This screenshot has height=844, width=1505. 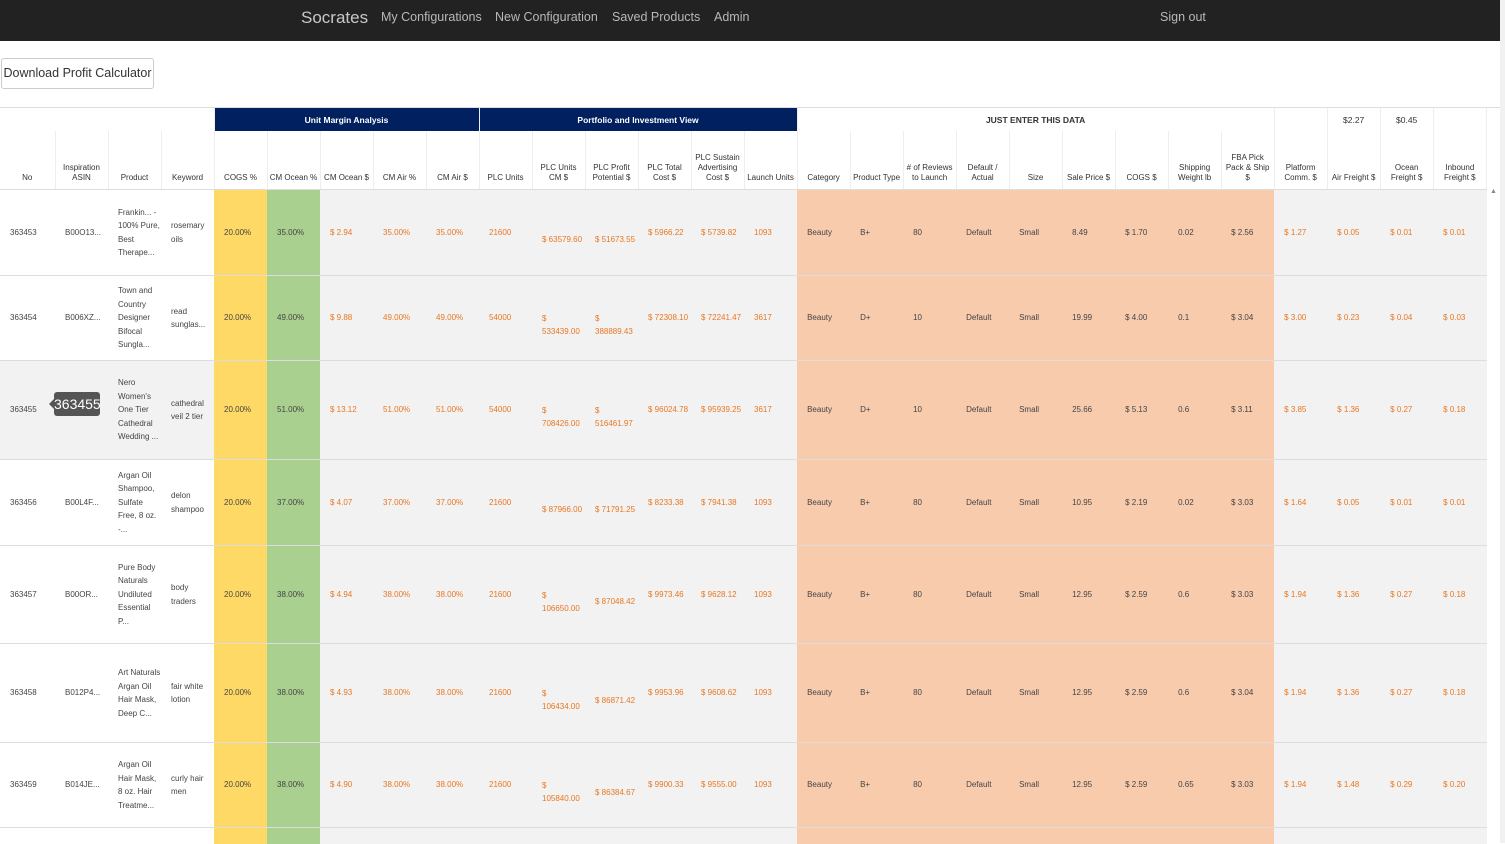 I want to click on cell-platform: $ 1.94, so click(x=1300, y=595).